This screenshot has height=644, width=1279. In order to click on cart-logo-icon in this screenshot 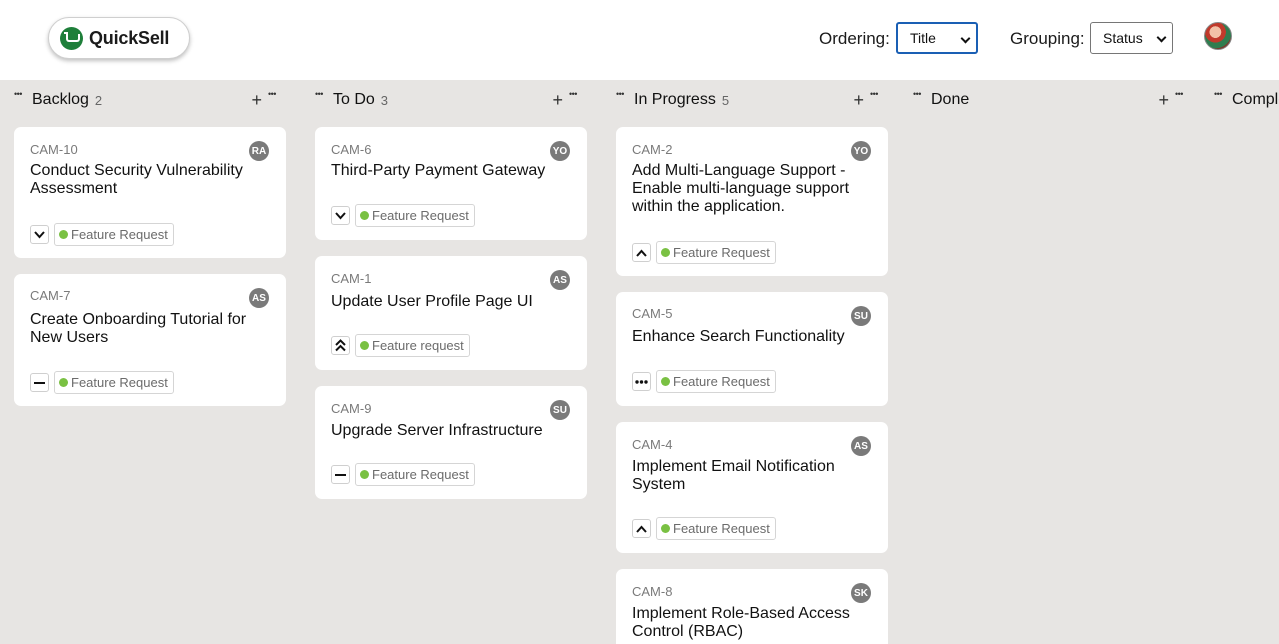, I will do `click(71, 38)`.